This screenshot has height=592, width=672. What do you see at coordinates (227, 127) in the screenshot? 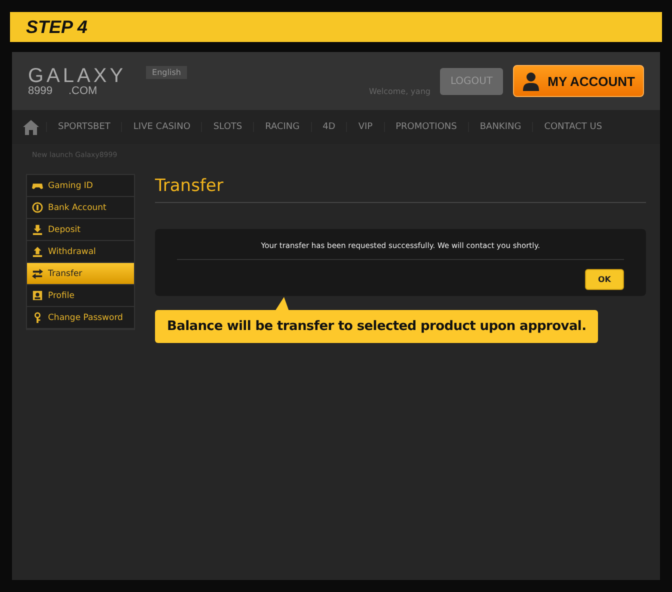
I see `nav-link: SLOTS` at bounding box center [227, 127].